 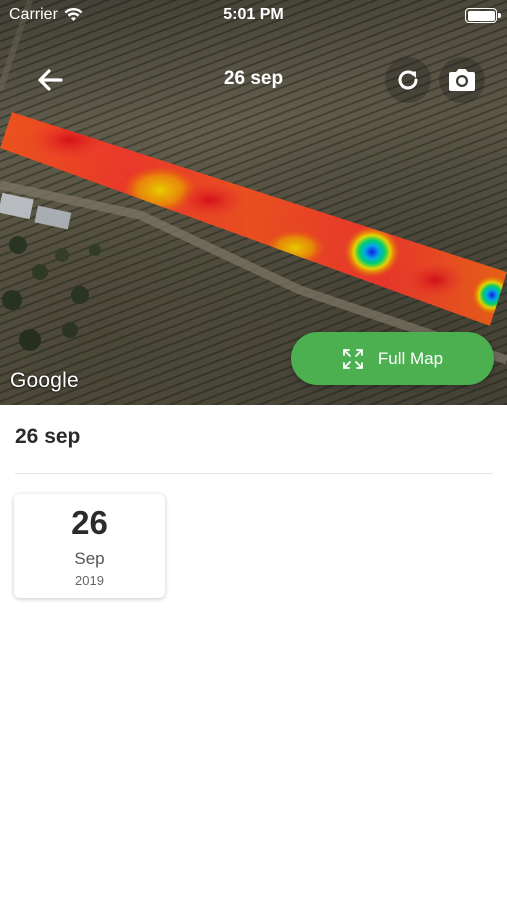 I want to click on status-bar: Carrier 5:01 PM, so click(x=253, y=15).